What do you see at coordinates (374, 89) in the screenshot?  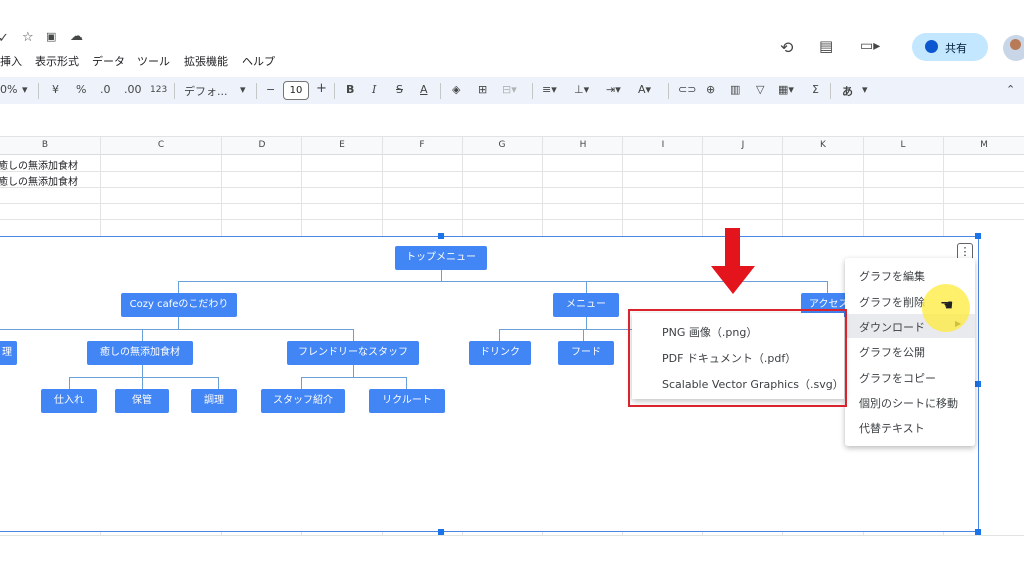 I see `italic-button: I` at bounding box center [374, 89].